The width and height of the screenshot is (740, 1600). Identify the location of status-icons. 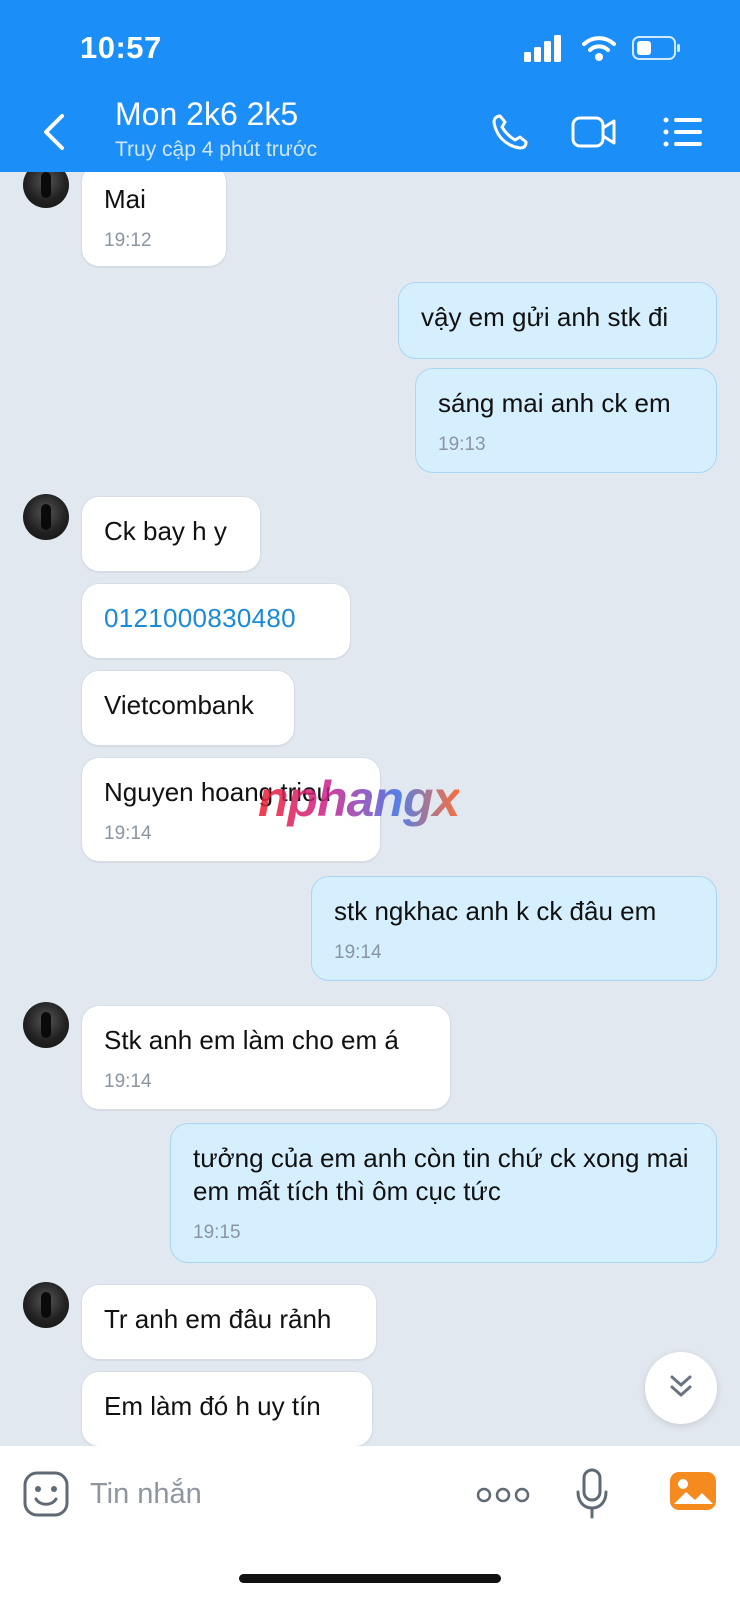
(609, 49).